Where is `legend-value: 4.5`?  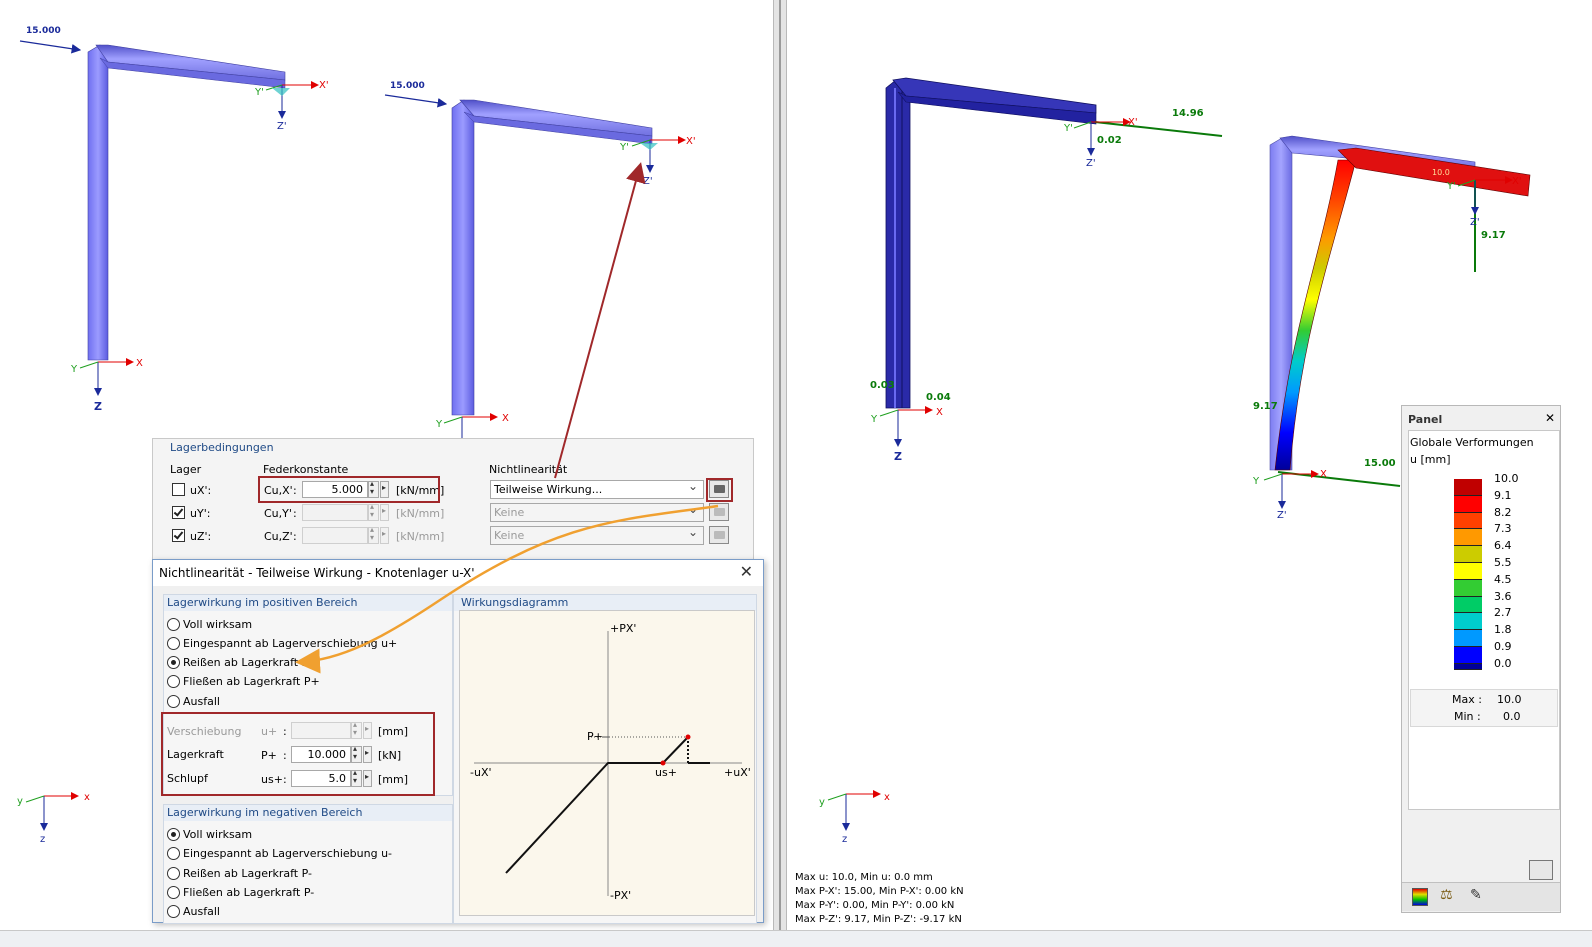
legend-value: 4.5 is located at coordinates (1503, 579).